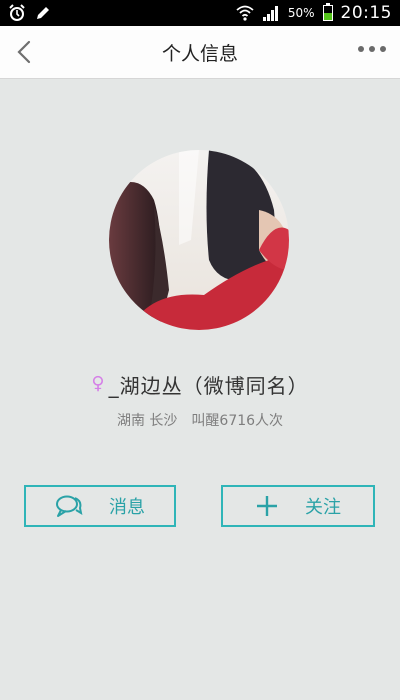  I want to click on pen-icon, so click(43, 13).